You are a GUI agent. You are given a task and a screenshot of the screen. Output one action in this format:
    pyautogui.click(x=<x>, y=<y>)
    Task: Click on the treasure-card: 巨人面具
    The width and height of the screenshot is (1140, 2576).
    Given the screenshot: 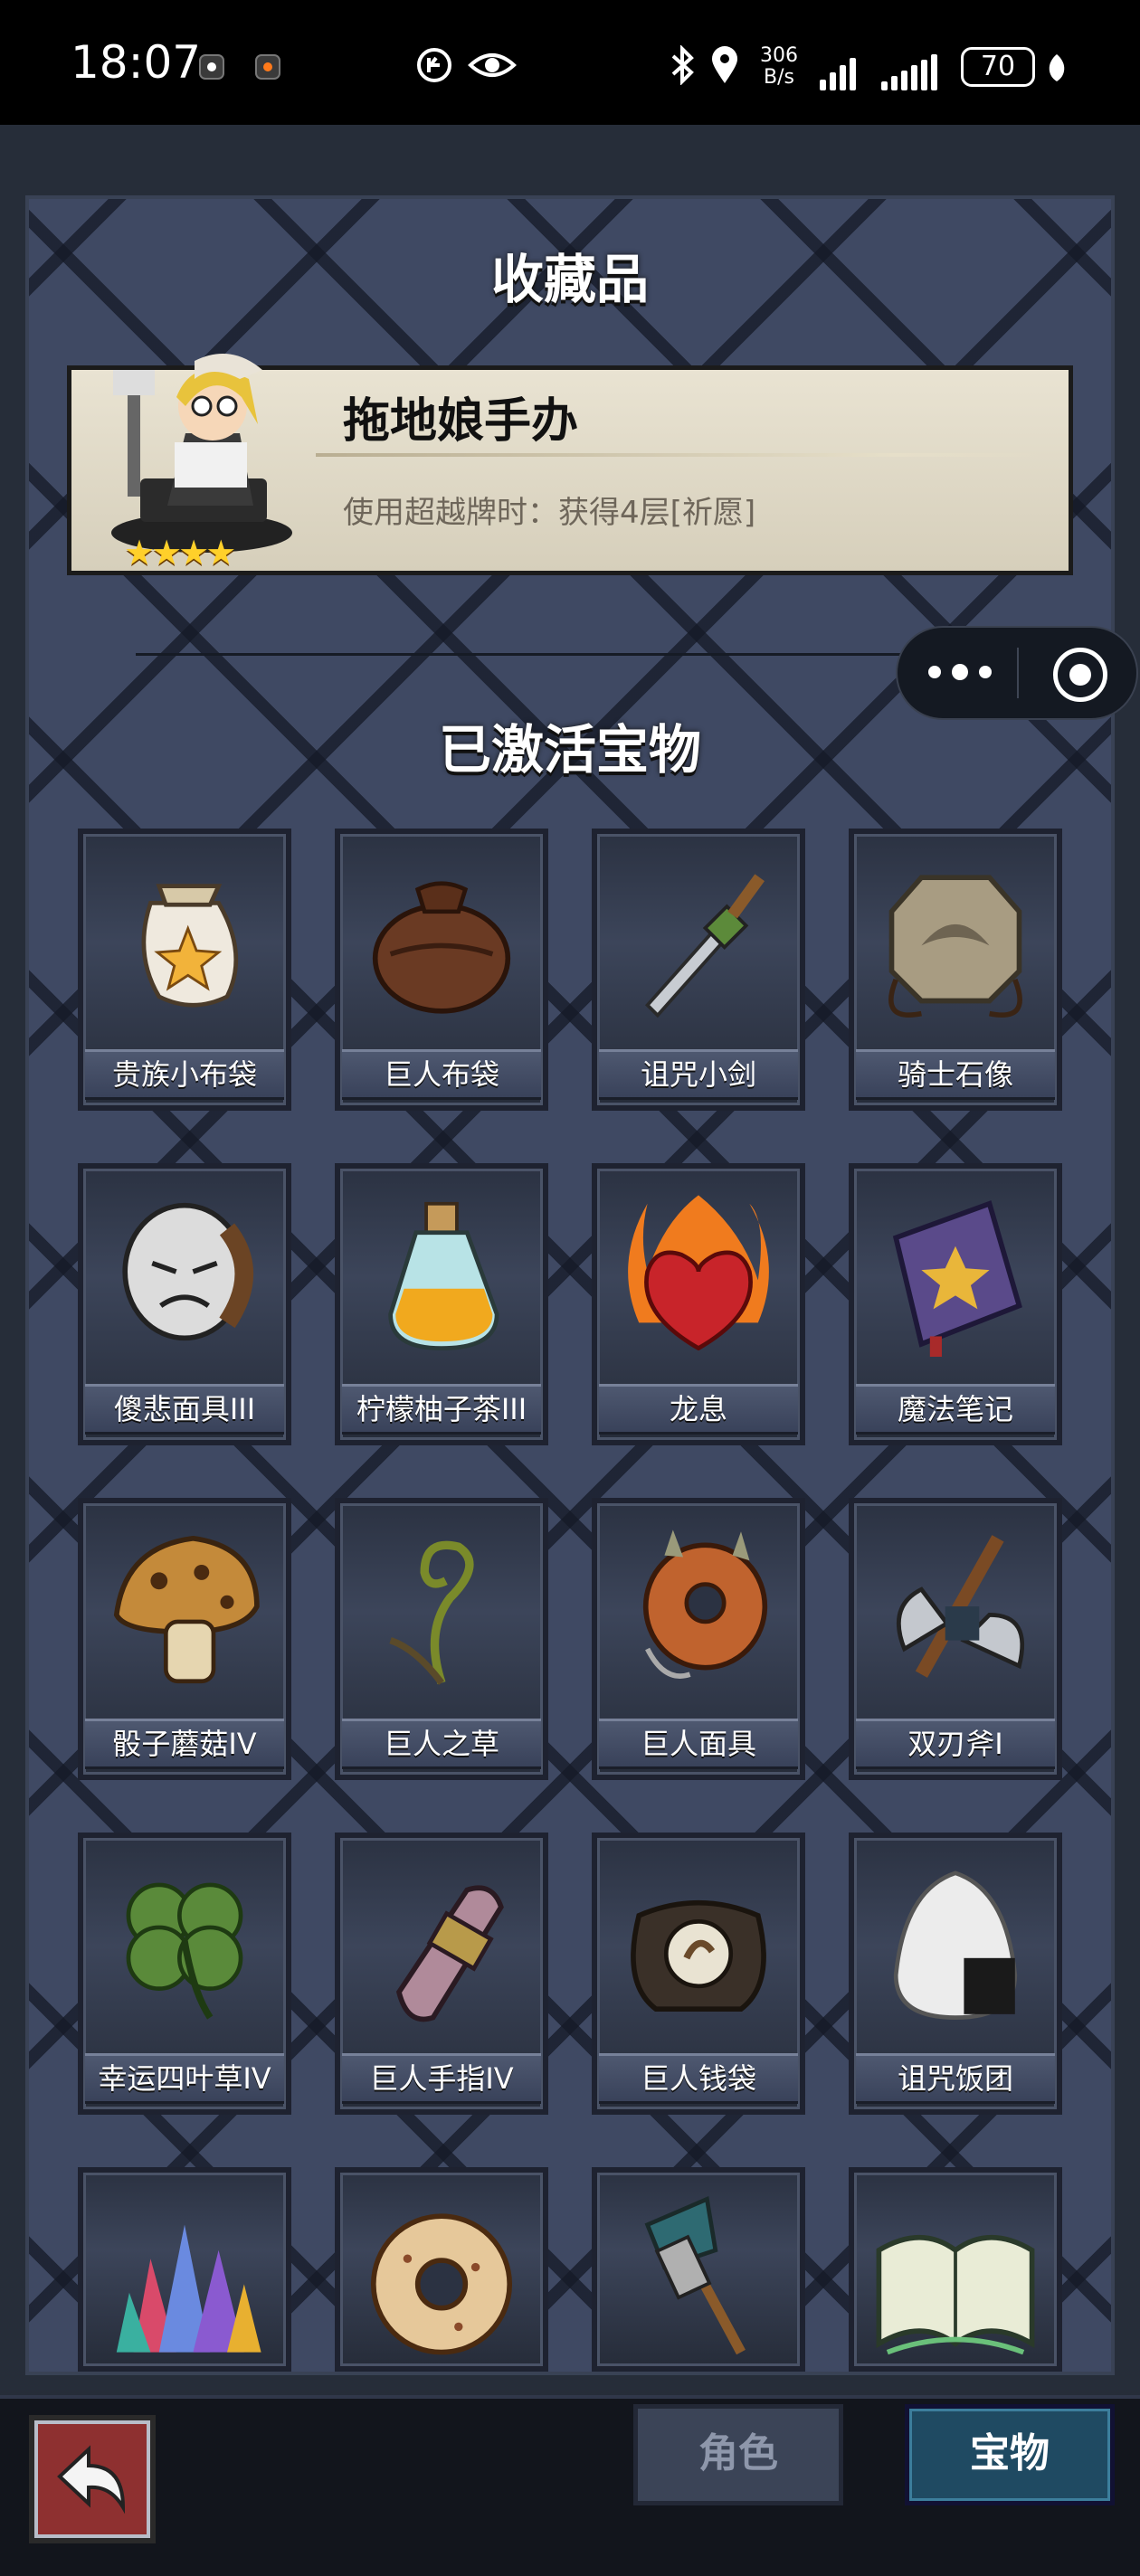 What is the action you would take?
    pyautogui.click(x=699, y=1639)
    